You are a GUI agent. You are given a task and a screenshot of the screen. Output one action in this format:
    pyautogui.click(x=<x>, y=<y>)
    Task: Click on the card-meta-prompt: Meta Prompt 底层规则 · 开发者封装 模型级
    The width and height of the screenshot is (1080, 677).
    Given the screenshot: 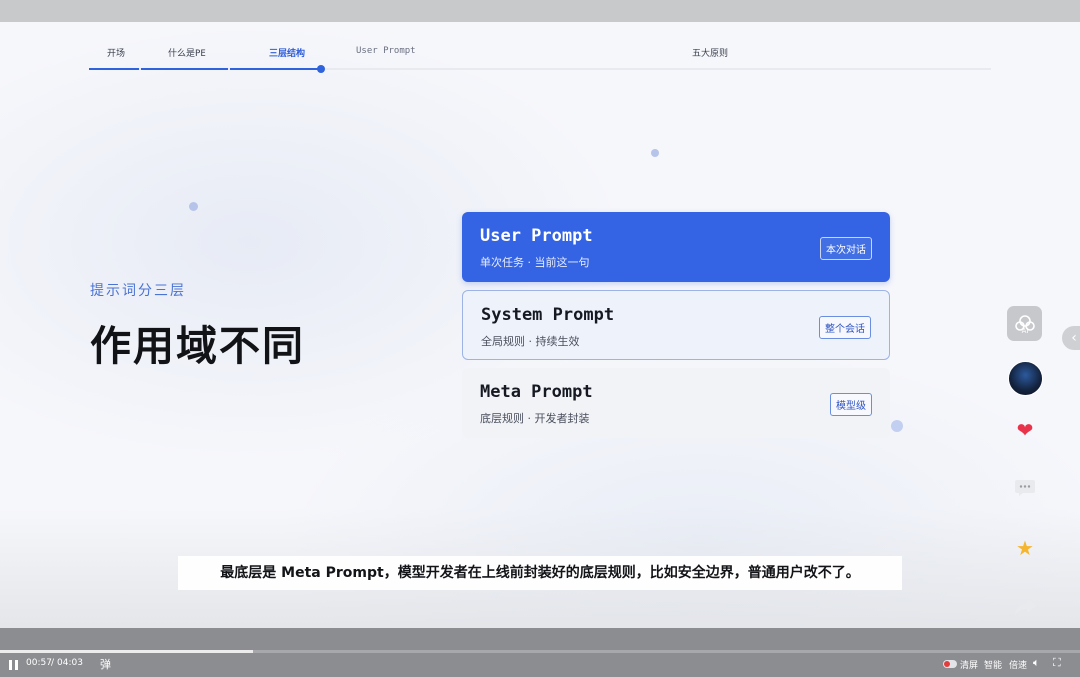 What is the action you would take?
    pyautogui.click(x=676, y=403)
    